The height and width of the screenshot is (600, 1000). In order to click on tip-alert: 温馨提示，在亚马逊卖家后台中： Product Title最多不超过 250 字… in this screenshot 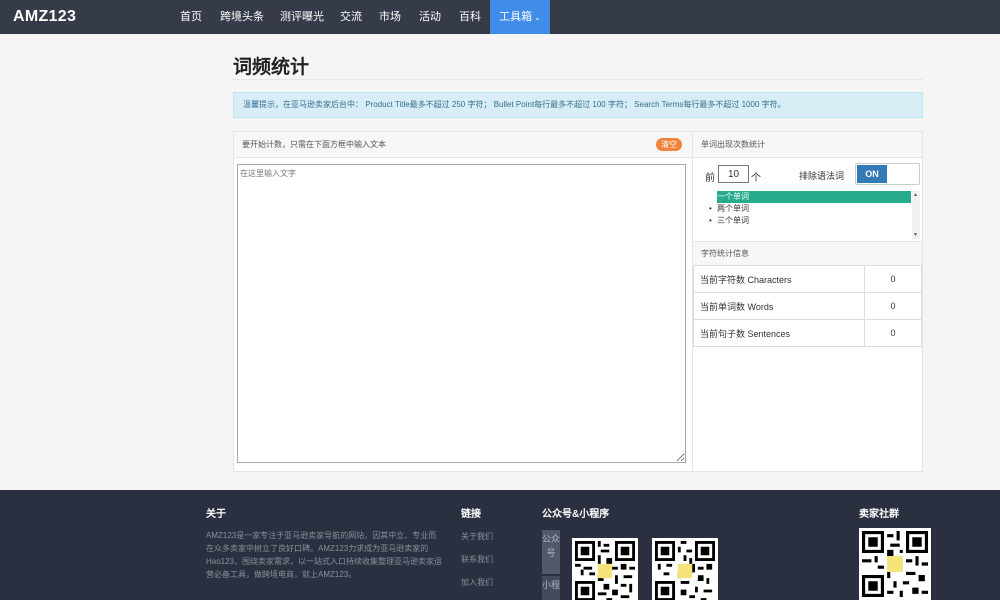, I will do `click(578, 105)`.